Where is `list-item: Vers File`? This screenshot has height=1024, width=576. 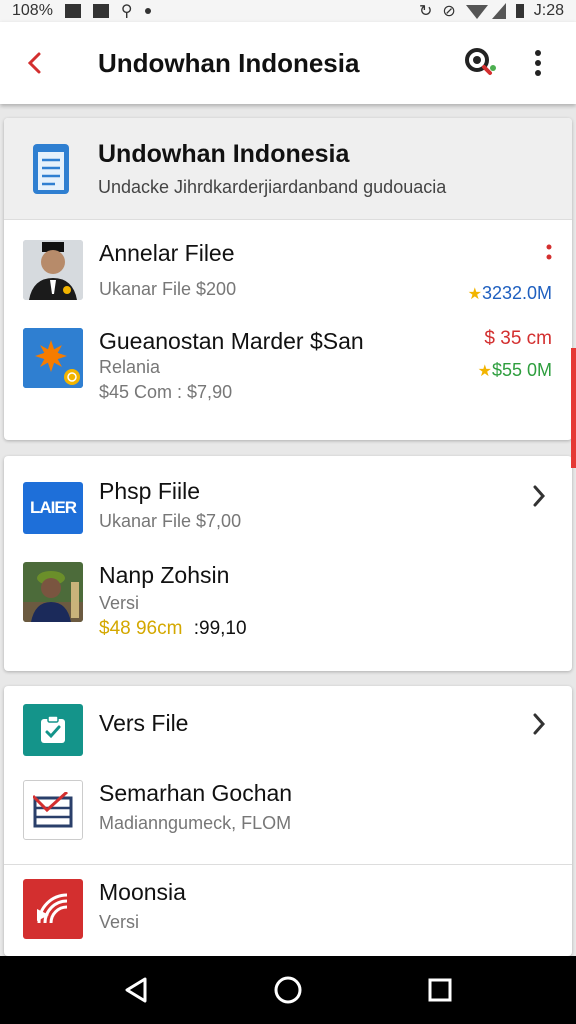 list-item: Vers File is located at coordinates (288, 726).